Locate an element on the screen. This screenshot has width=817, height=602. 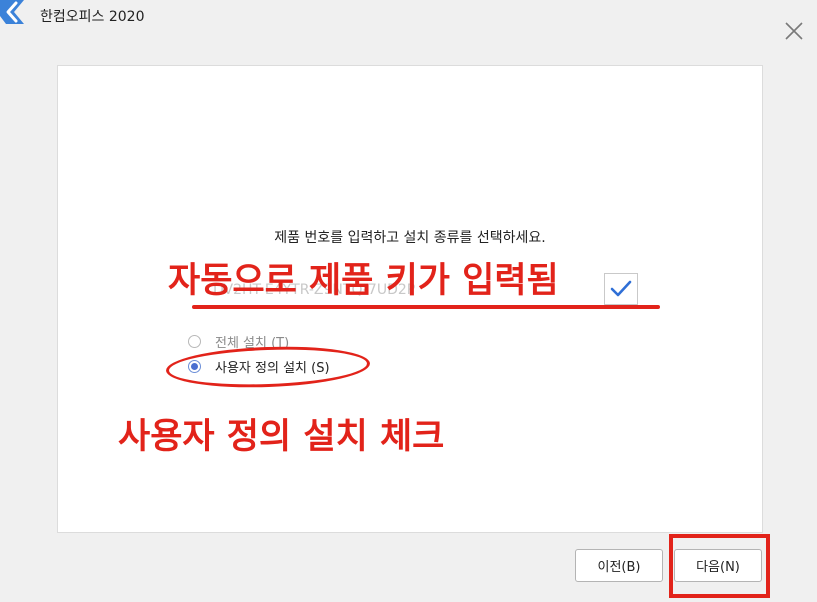
verify-key-button is located at coordinates (621, 289).